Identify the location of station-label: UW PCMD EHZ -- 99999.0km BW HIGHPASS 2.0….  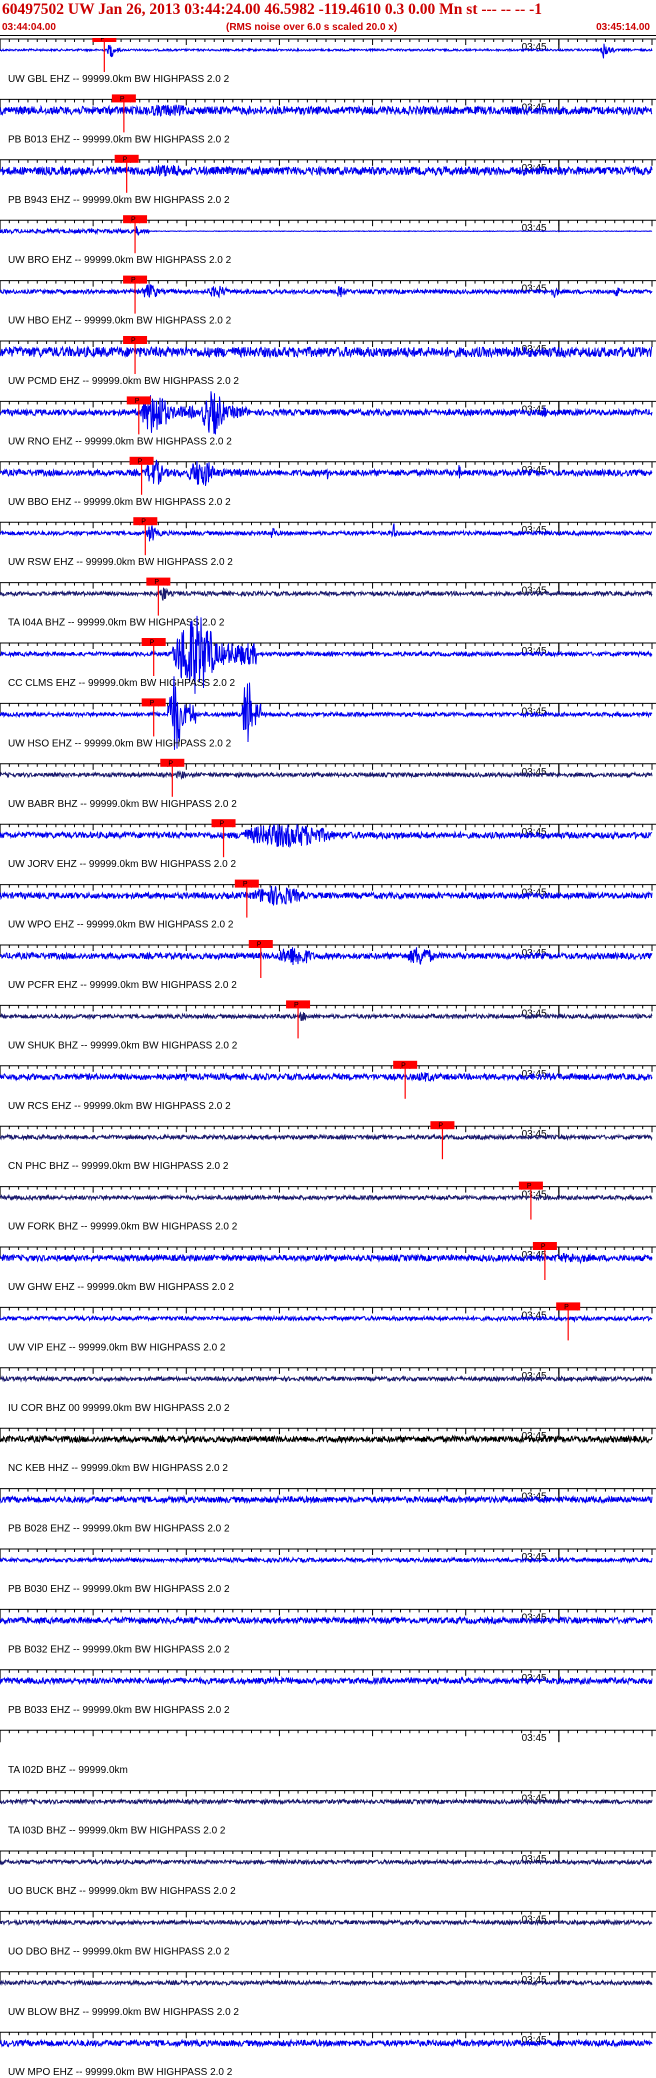
(123, 381).